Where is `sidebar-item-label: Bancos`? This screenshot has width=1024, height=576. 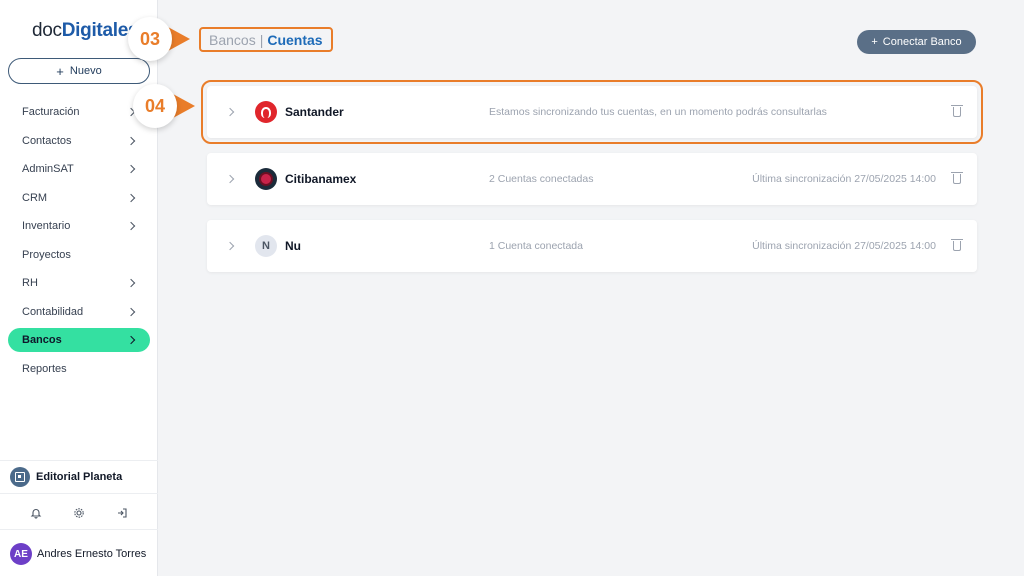 sidebar-item-label: Bancos is located at coordinates (42, 340).